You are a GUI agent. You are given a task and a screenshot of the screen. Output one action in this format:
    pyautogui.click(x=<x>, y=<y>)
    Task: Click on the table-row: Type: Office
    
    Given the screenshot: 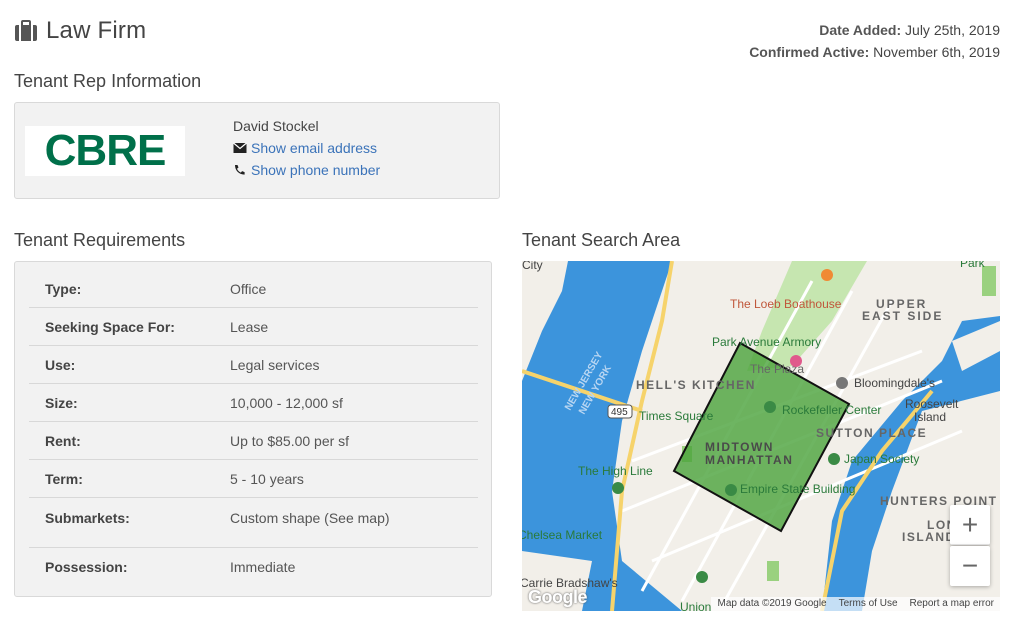 What is the action you would take?
    pyautogui.click(x=253, y=289)
    